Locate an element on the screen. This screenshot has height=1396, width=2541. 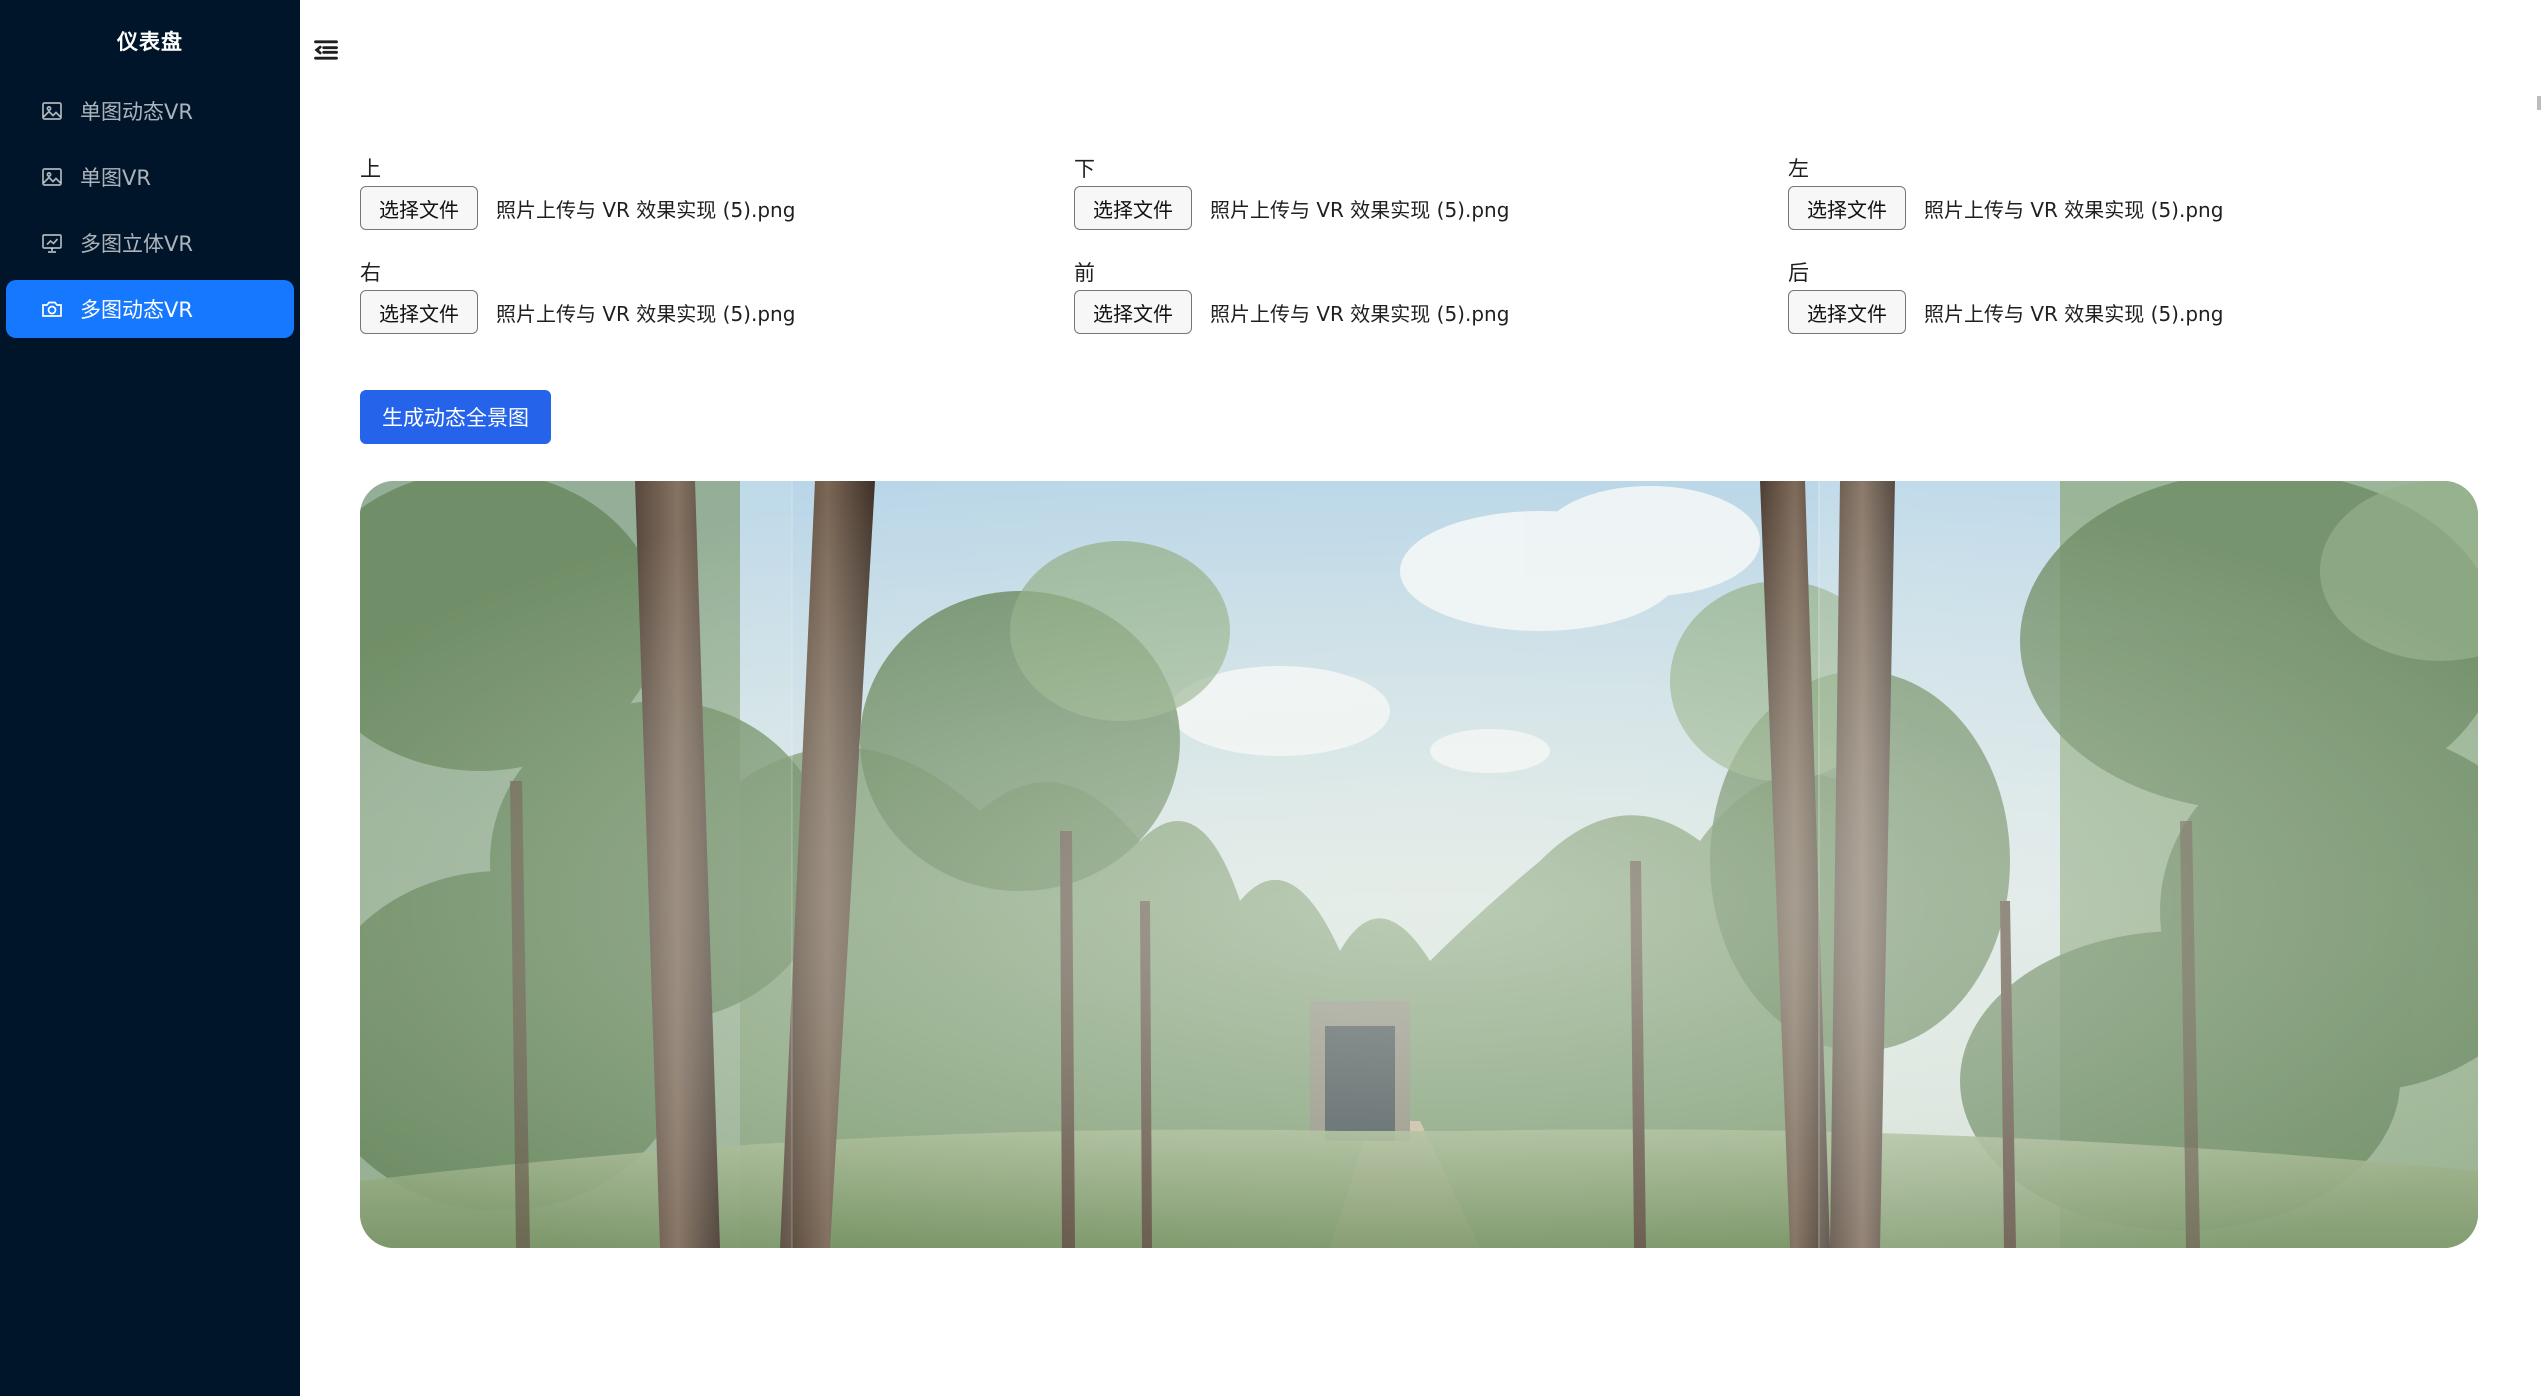
generate-panorama-button: 生成动态全景图 is located at coordinates (455, 417).